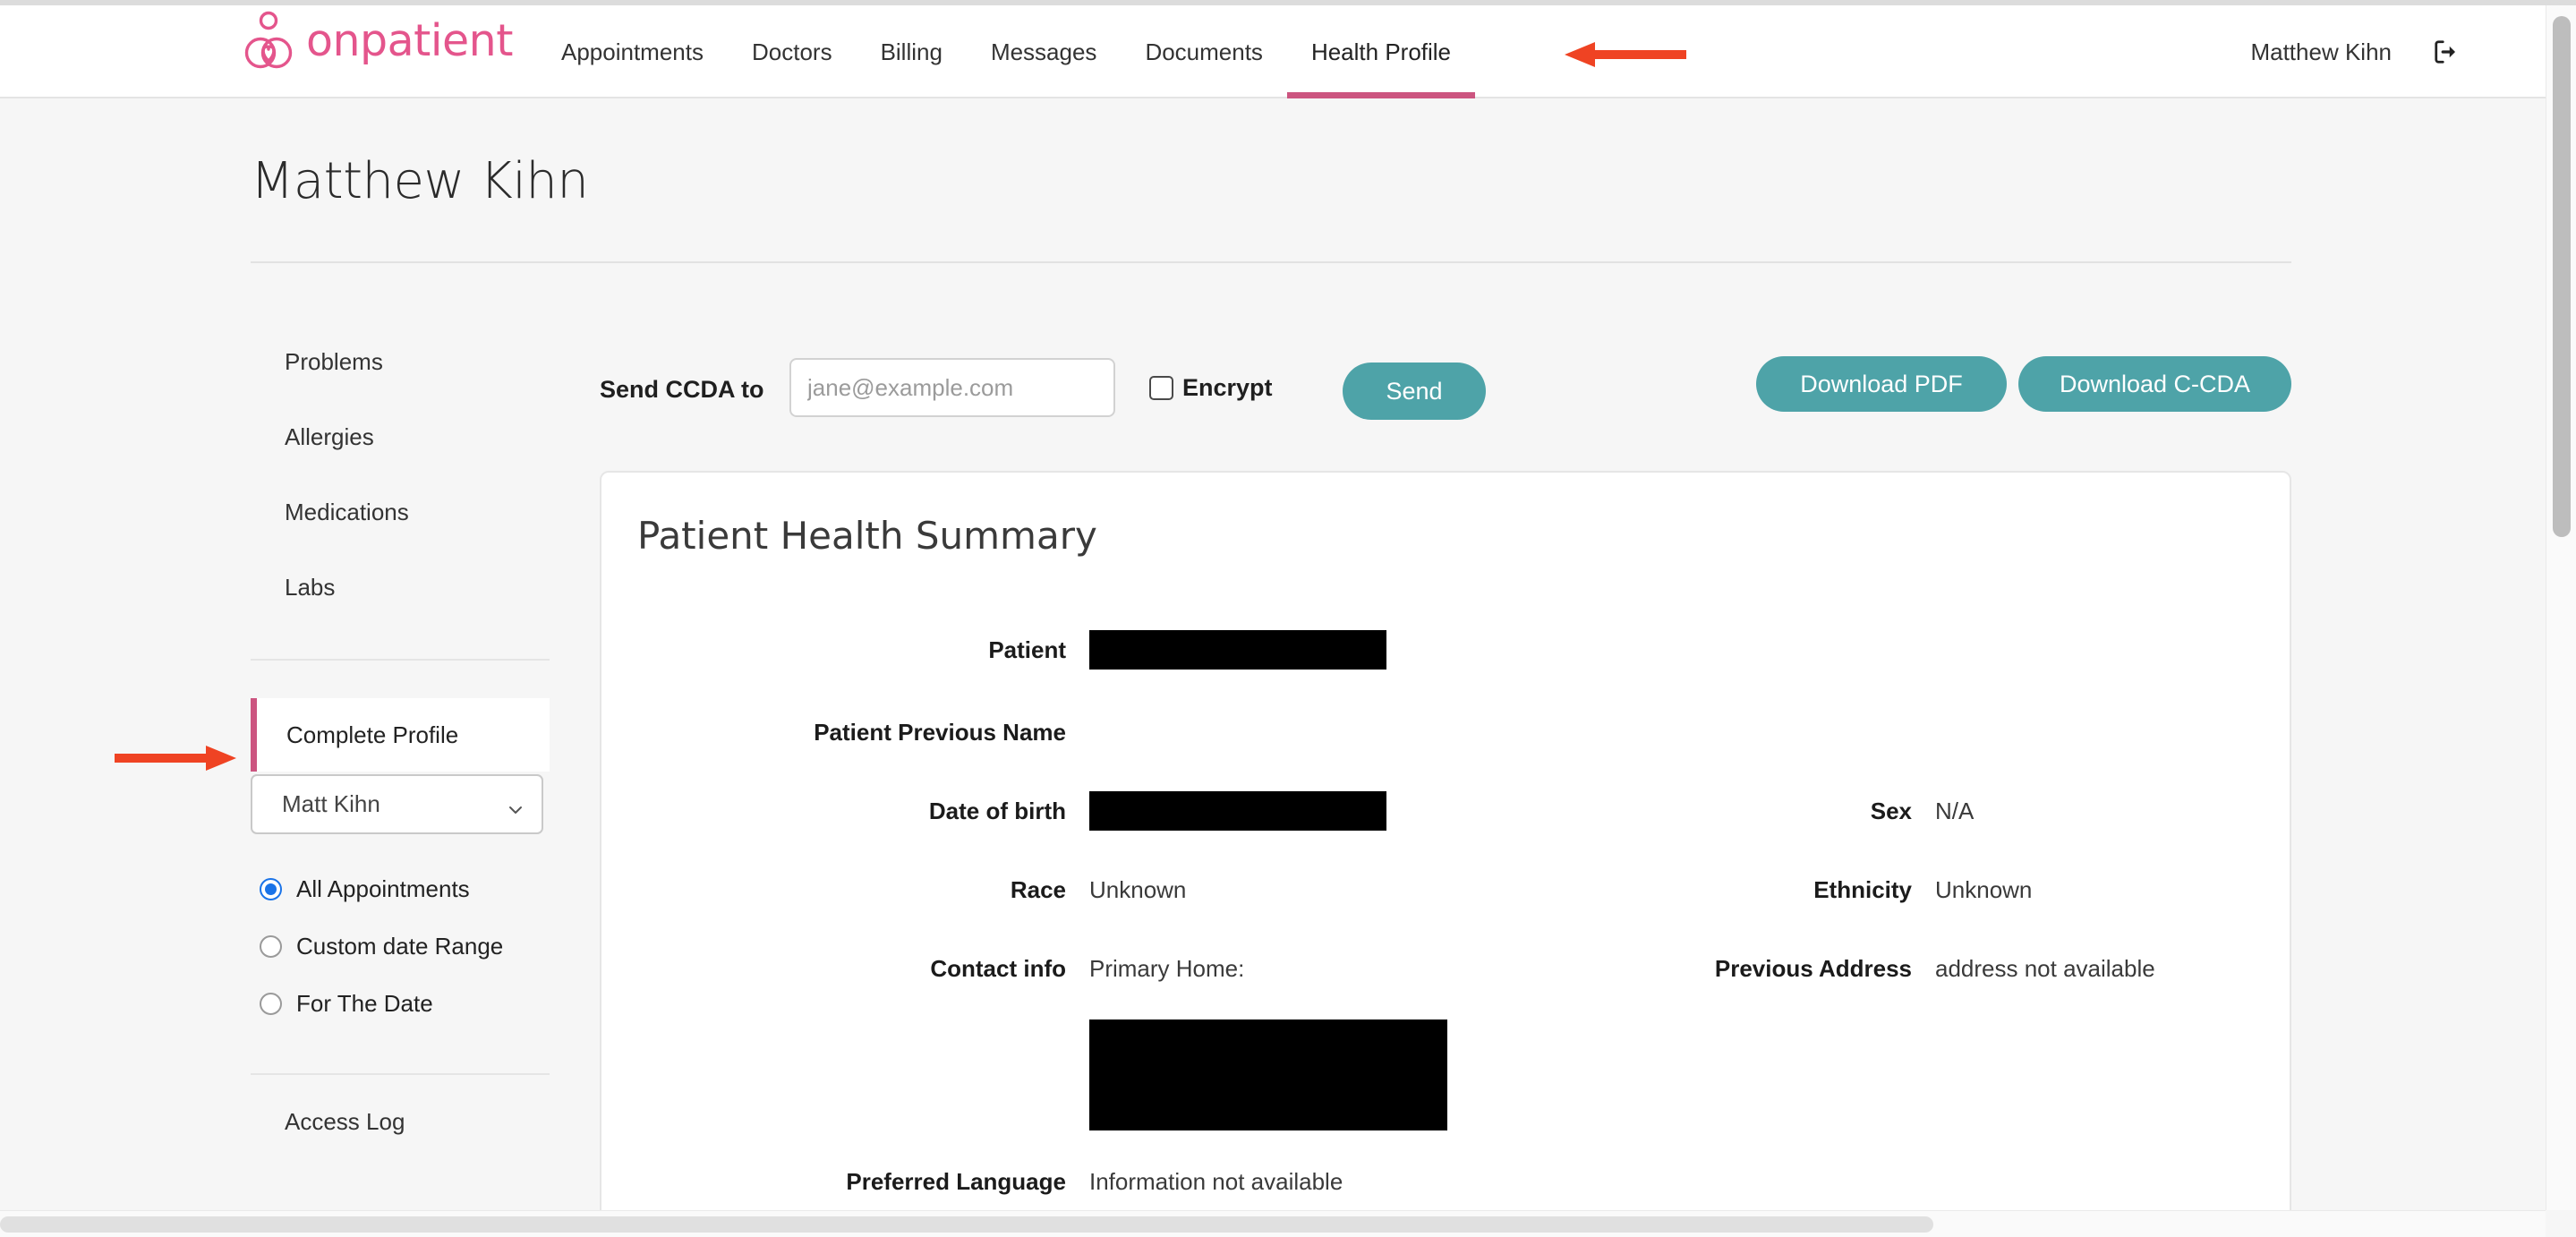 The width and height of the screenshot is (2576, 1237). What do you see at coordinates (1216, 1181) in the screenshot?
I see `field-value-preferred-language: Information not available` at bounding box center [1216, 1181].